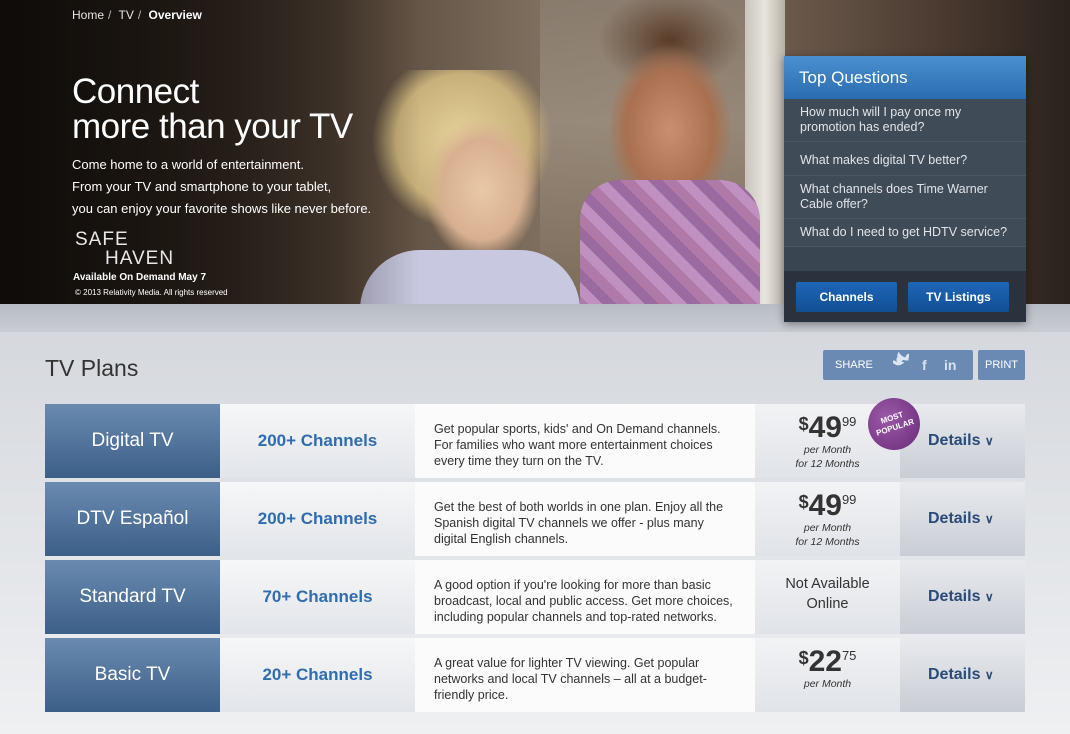 This screenshot has width=1070, height=734. What do you see at coordinates (827, 584) in the screenshot?
I see `price-unavailable-line1: Not Available` at bounding box center [827, 584].